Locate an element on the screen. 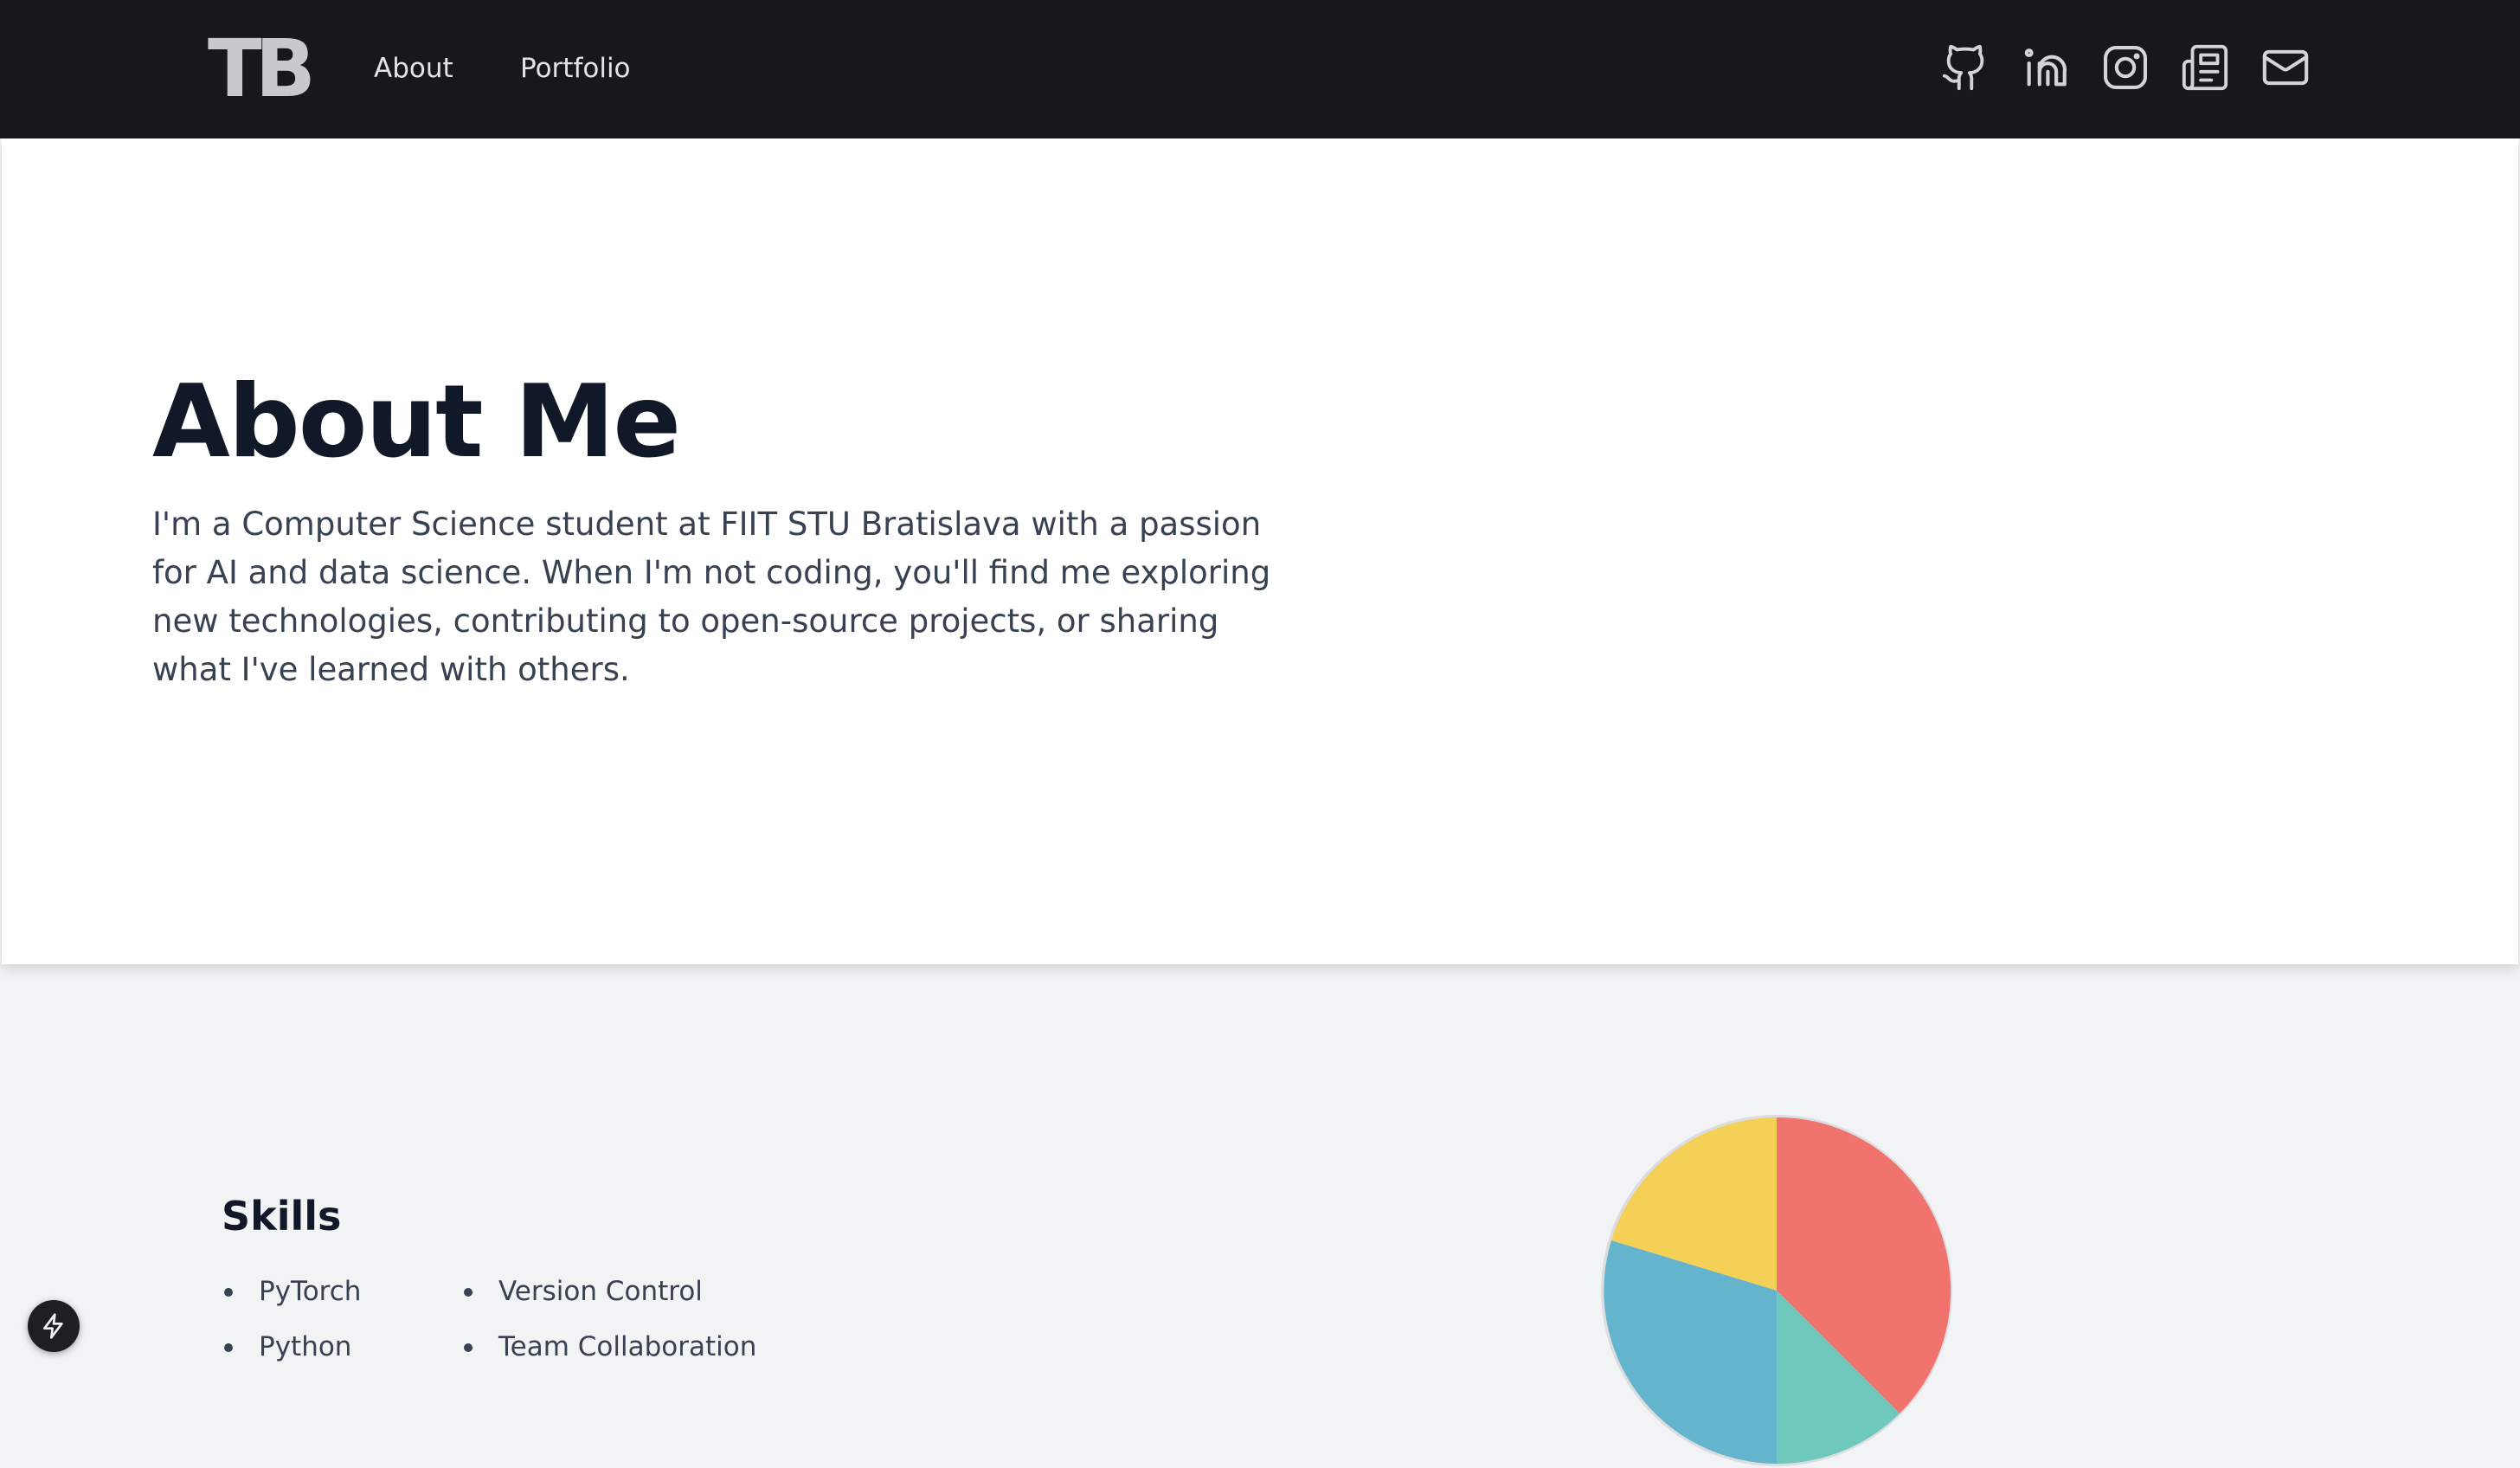 This screenshot has height=1468, width=2520. skill-item: Python is located at coordinates (287, 1346).